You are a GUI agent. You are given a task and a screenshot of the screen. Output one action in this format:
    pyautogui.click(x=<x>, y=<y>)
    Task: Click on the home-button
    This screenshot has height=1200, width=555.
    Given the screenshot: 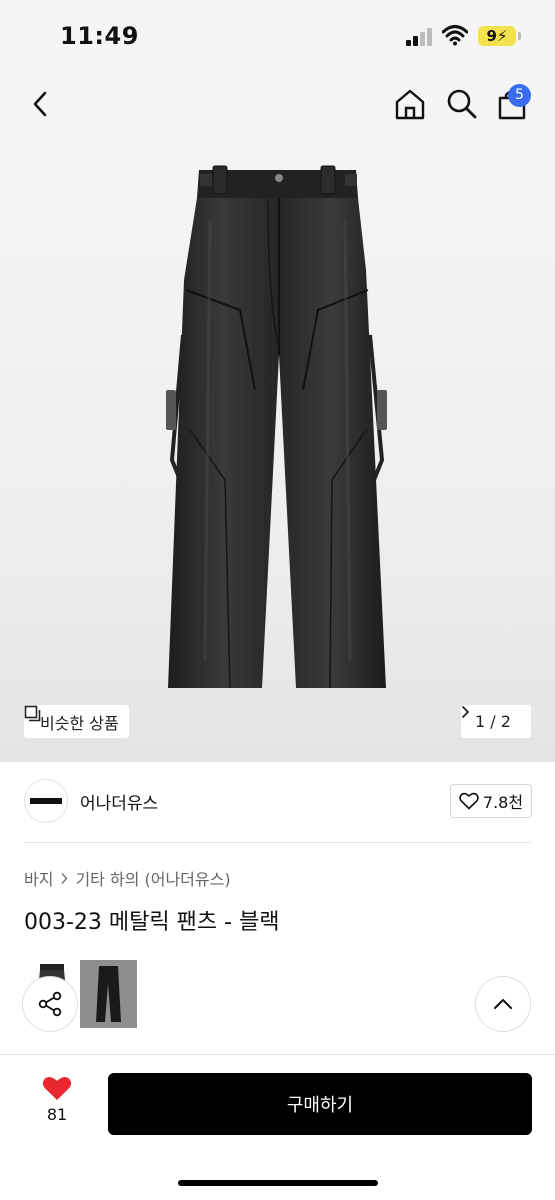 What is the action you would take?
    pyautogui.click(x=410, y=104)
    